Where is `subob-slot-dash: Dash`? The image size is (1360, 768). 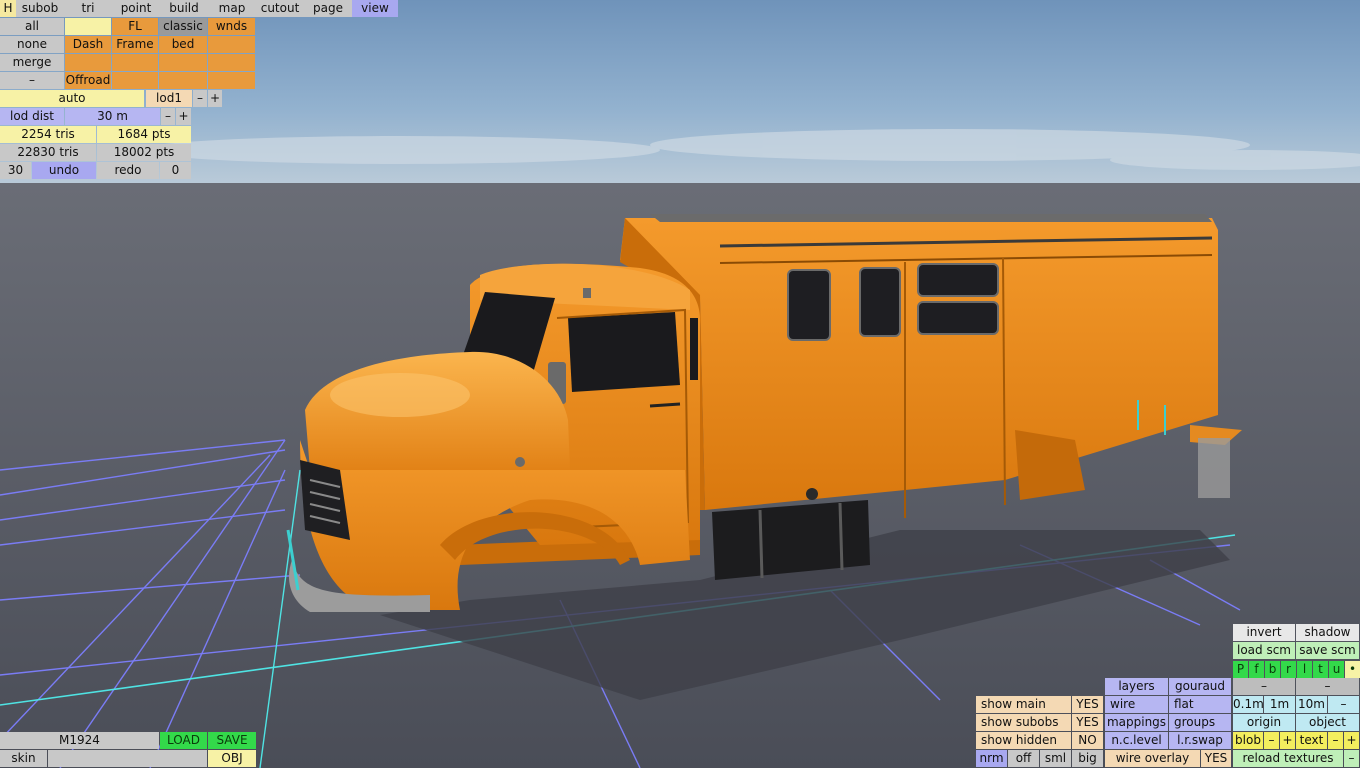
subob-slot-dash: Dash is located at coordinates (88, 44).